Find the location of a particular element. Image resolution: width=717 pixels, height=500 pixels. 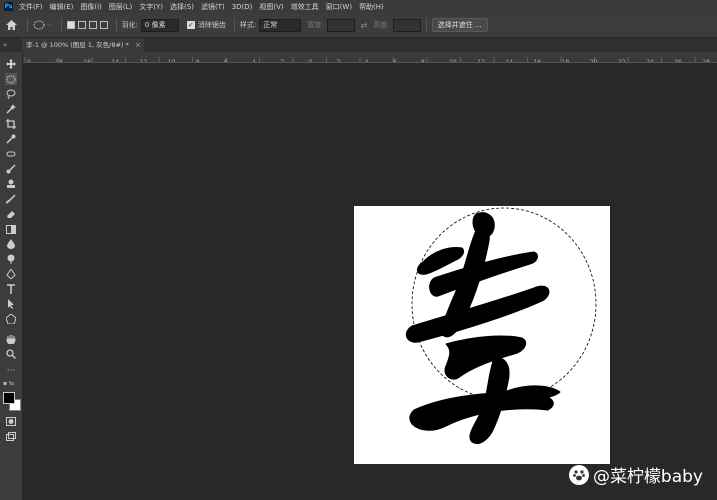

gradient-icon is located at coordinates (11, 229).